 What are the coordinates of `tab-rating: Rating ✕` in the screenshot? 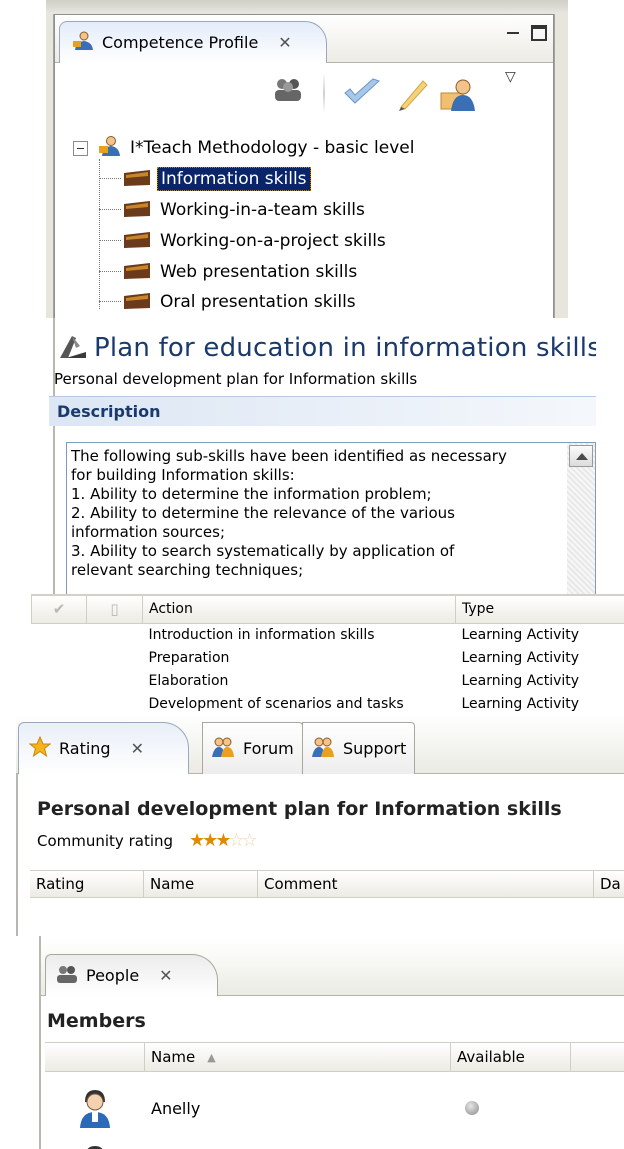 It's located at (103, 748).